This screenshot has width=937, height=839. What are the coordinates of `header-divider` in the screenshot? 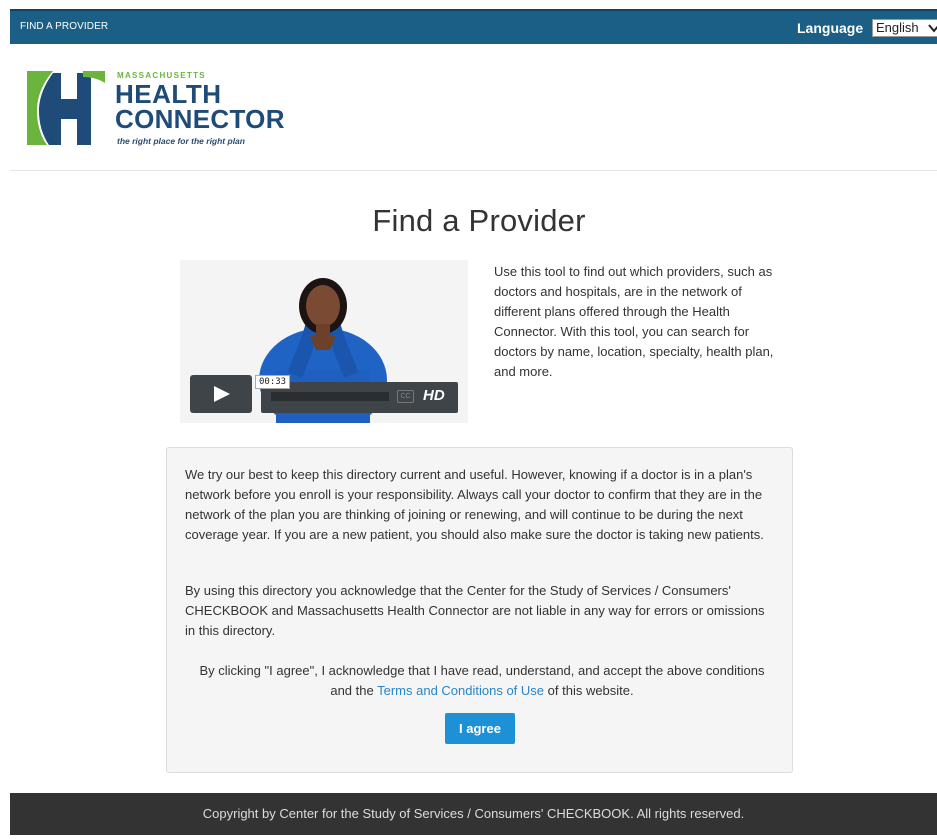 It's located at (473, 170).